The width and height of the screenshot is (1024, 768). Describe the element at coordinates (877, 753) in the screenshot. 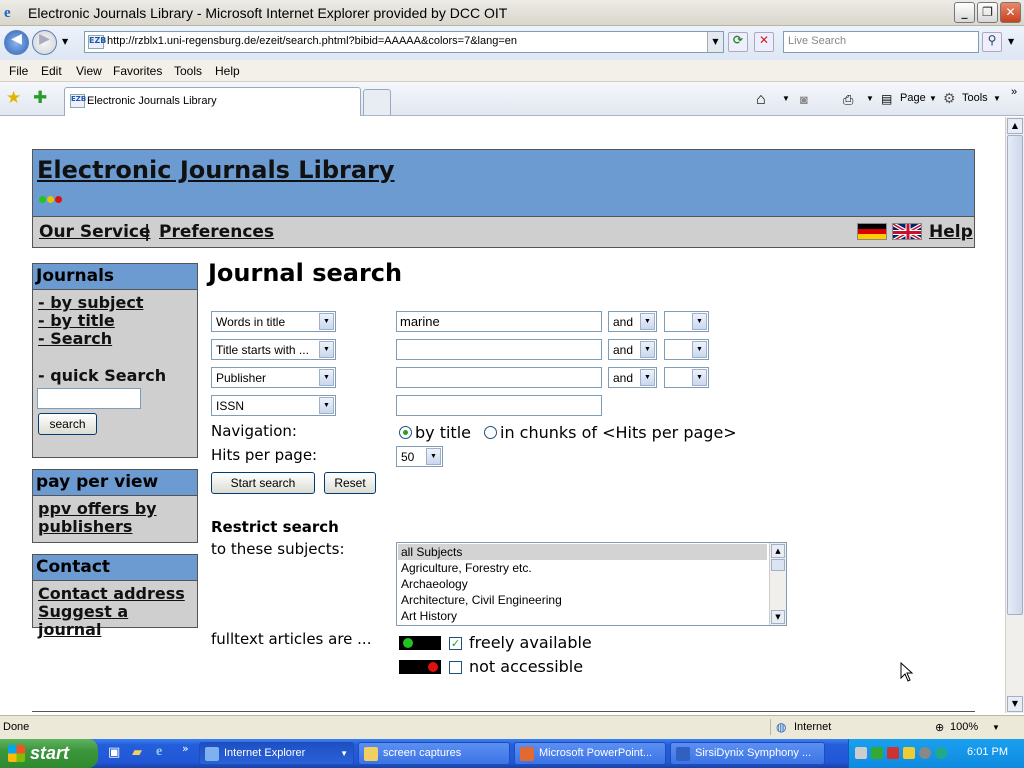

I see `tray-app-icon` at that location.